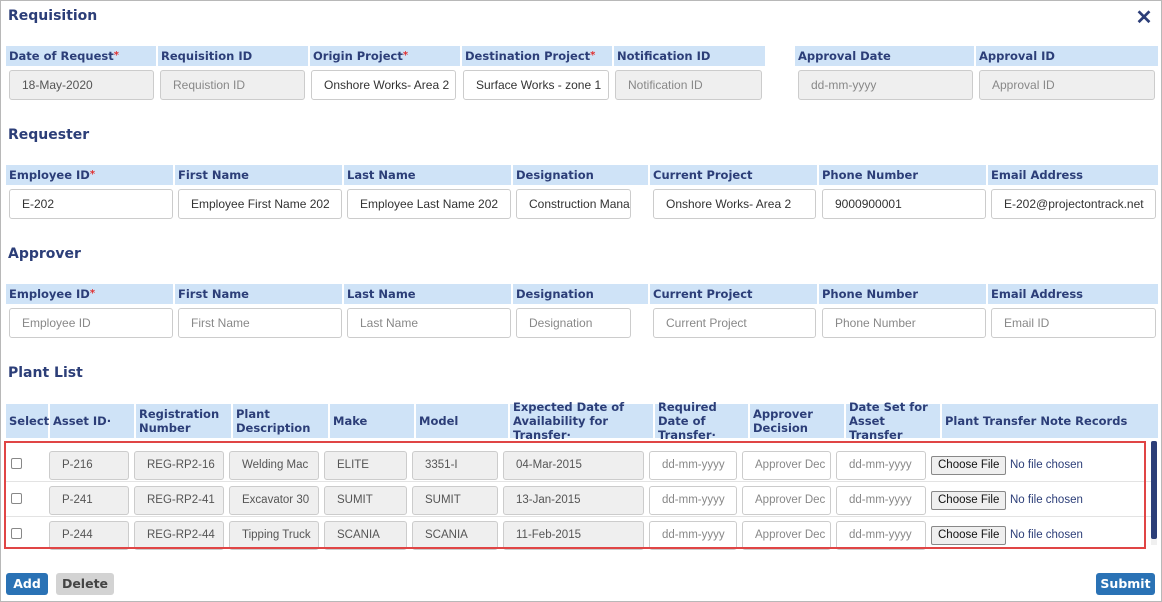 The height and width of the screenshot is (602, 1162). Describe the element at coordinates (573, 465) in the screenshot. I see `expected-date-field: 04-Mar-2015` at that location.